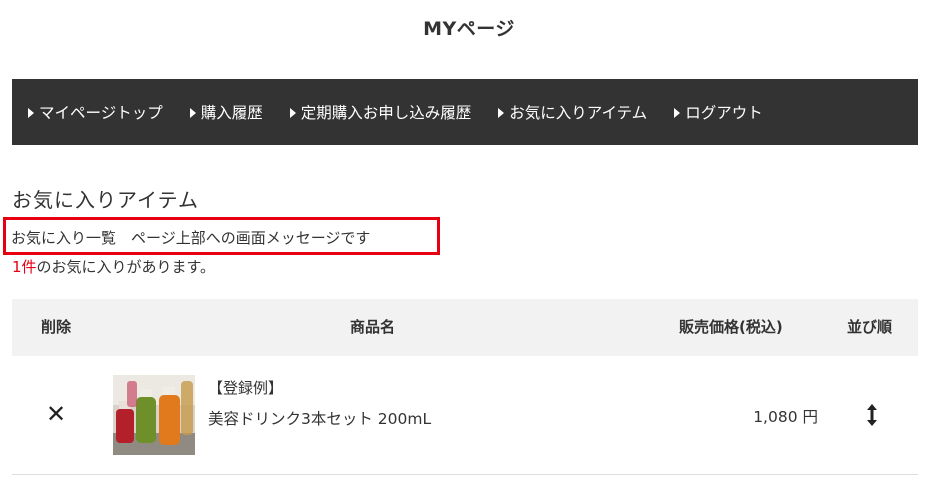  I want to click on nav-item-label: お気に入りアイテム, so click(578, 113).